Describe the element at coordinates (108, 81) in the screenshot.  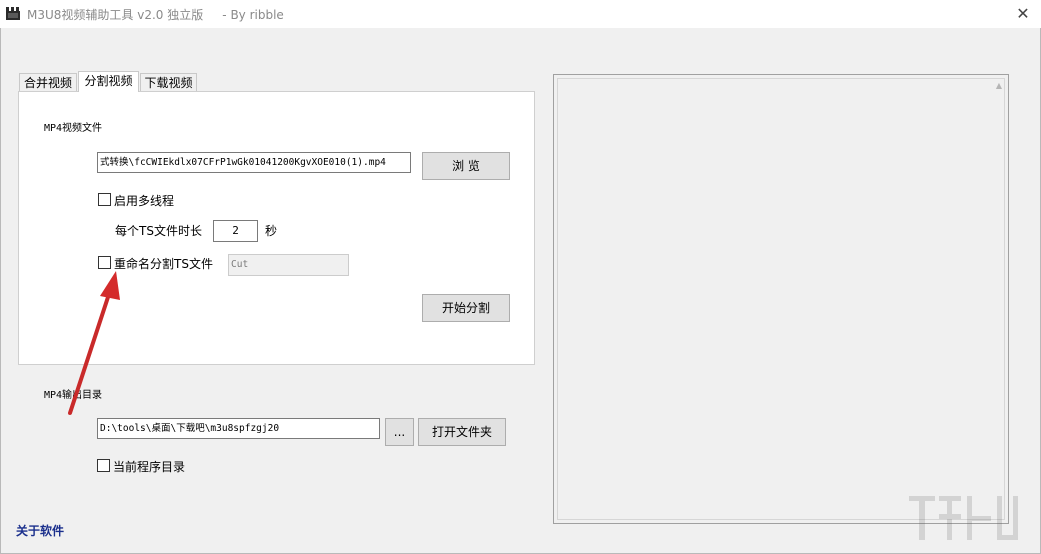
I see `tab-split-video: 分割视频` at that location.